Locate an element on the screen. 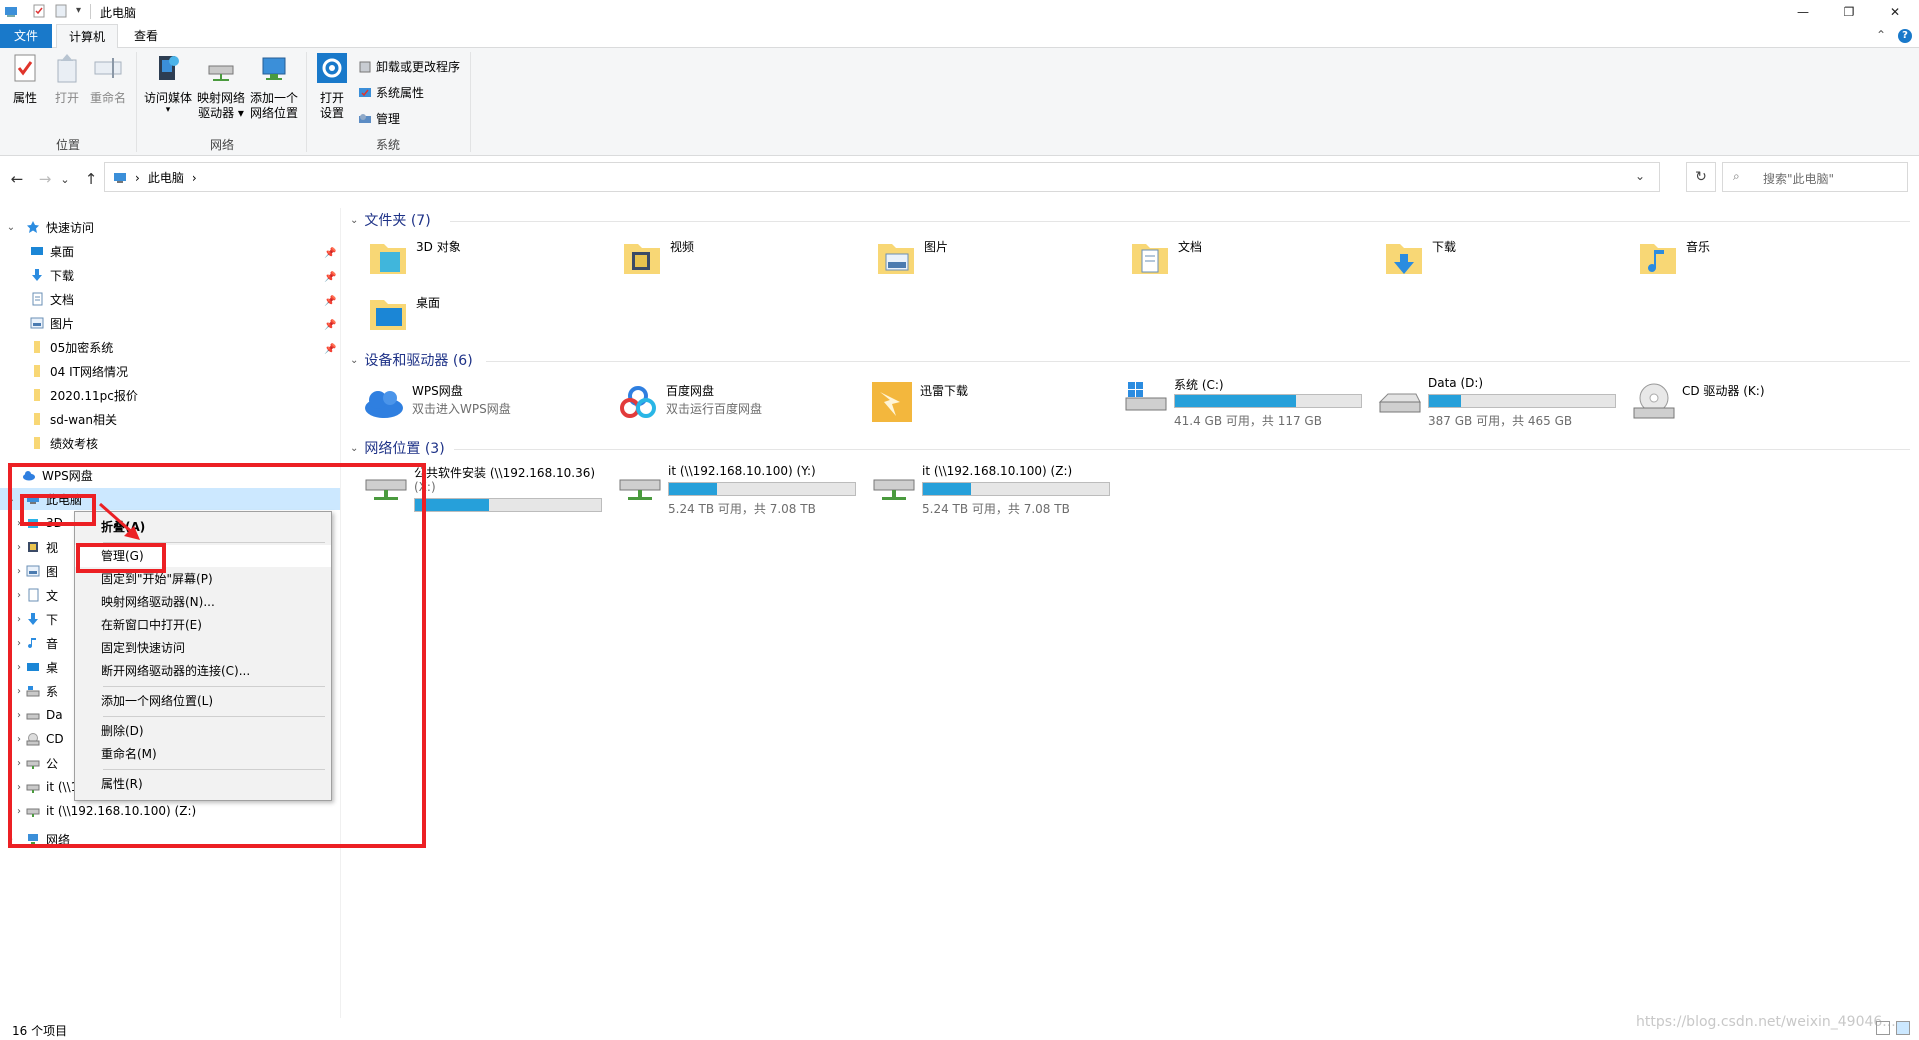  folder-tile-music: 音乐 is located at coordinates (1761, 262).